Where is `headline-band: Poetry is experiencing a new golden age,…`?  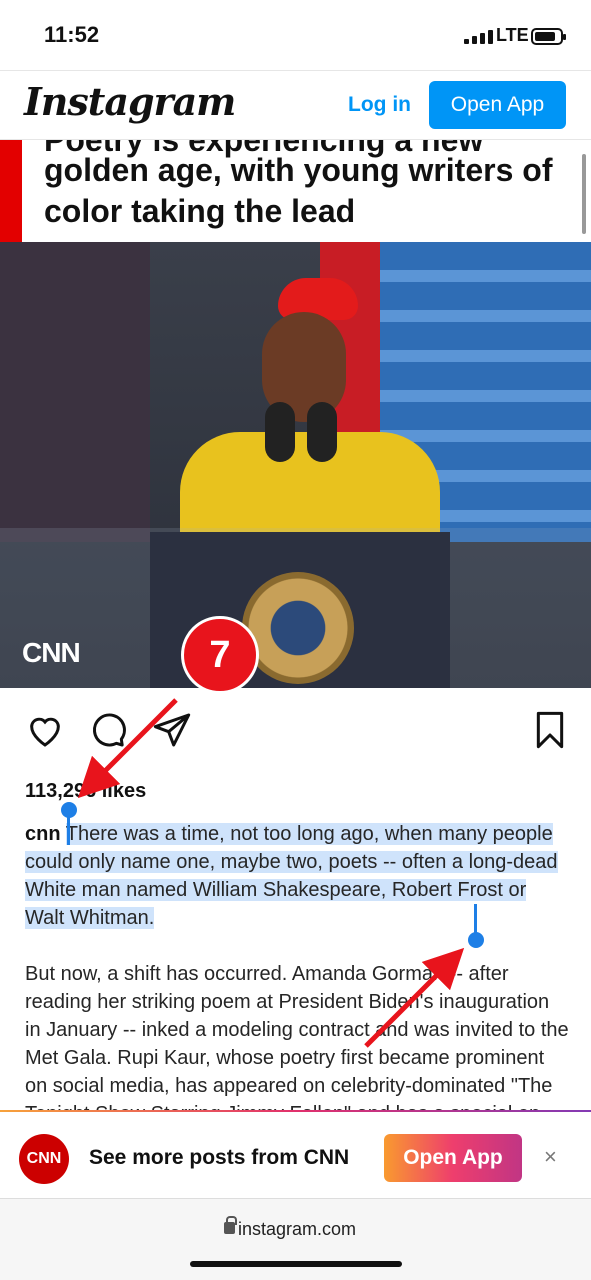 headline-band: Poetry is experiencing a new golden age,… is located at coordinates (295, 191).